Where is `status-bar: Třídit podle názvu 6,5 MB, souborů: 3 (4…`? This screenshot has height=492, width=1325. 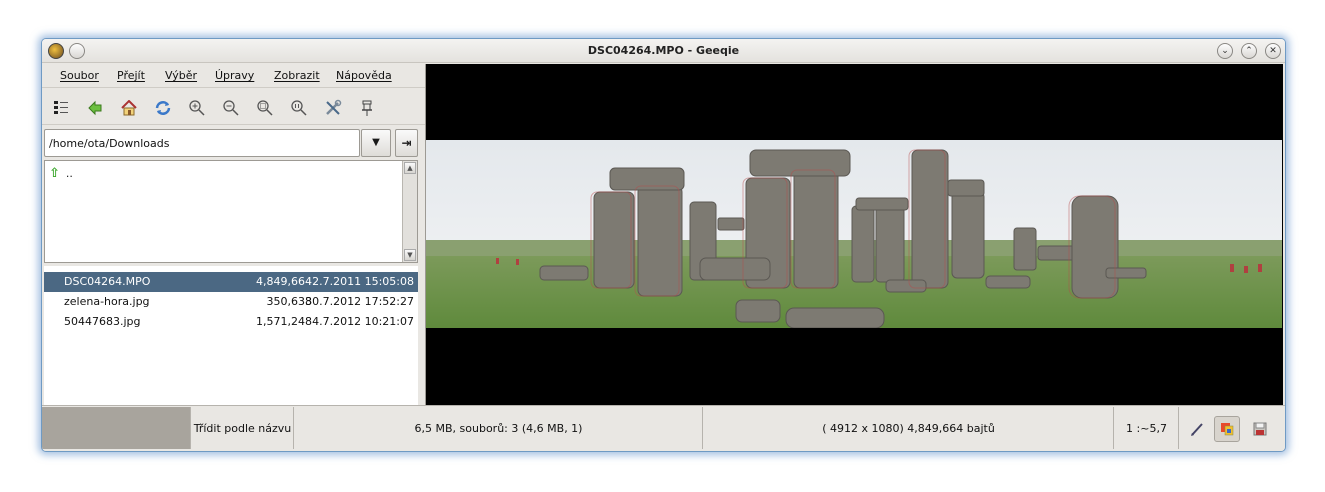 status-bar: Třídit podle názvu 6,5 MB, souborů: 3 (4… is located at coordinates (663, 428).